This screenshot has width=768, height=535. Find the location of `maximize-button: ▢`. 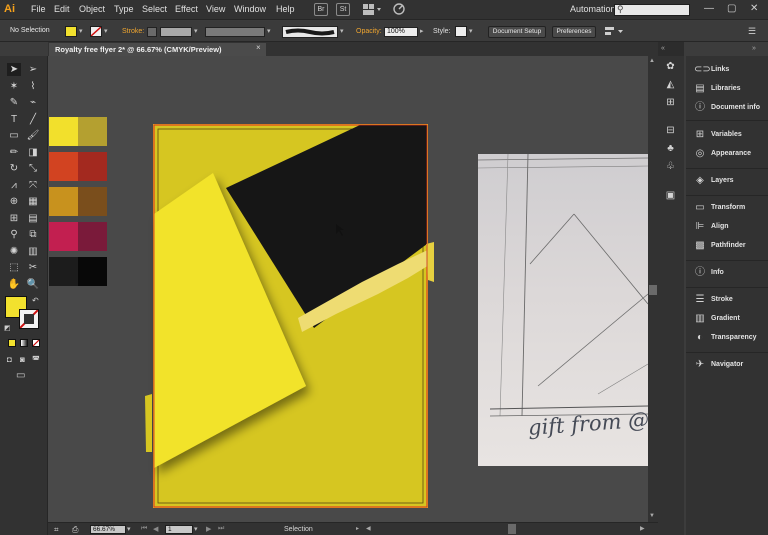

maximize-button: ▢ is located at coordinates (731, 8).